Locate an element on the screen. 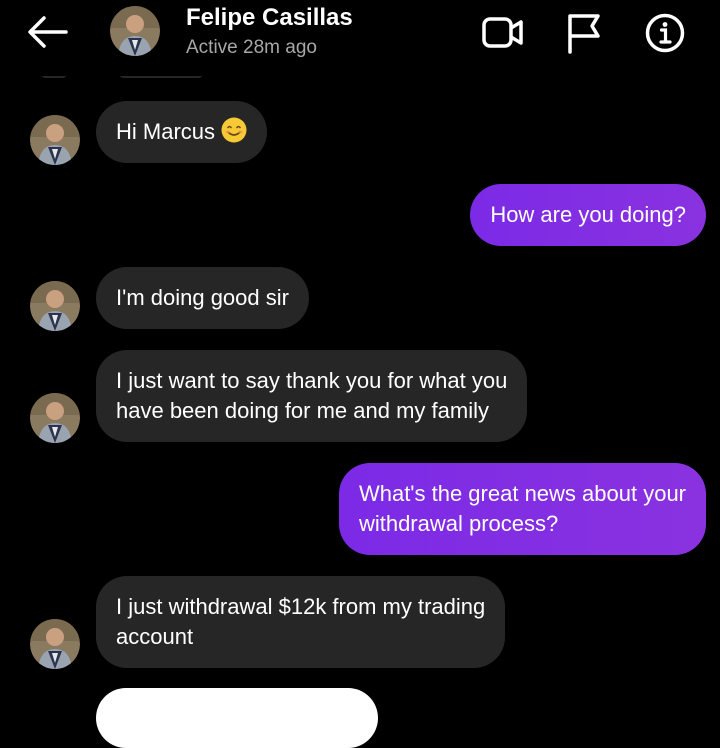  smiling-face-emoji-icon is located at coordinates (234, 130).